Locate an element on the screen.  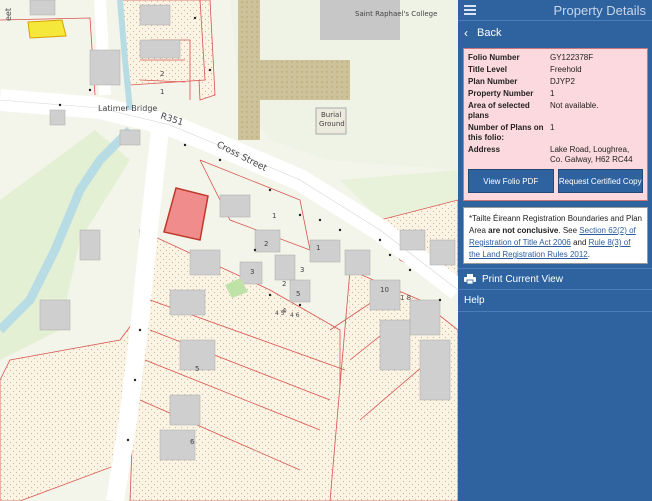
house-number: 6 is located at coordinates (192, 442).